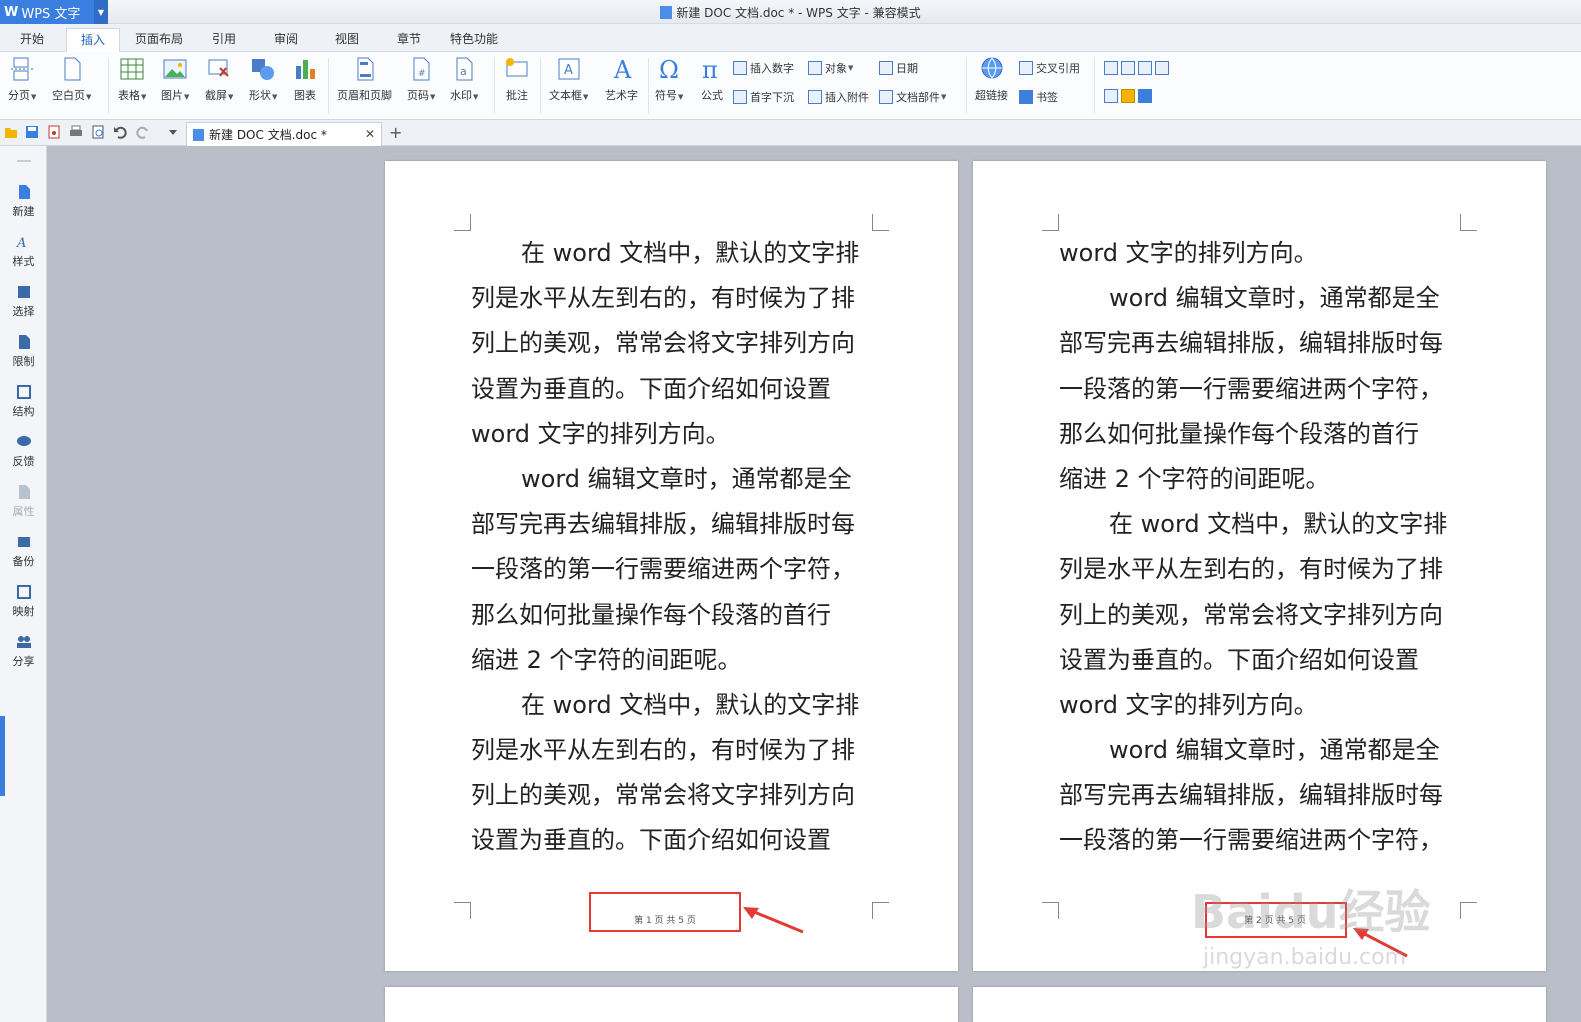 Image resolution: width=1581 pixels, height=1022 pixels. What do you see at coordinates (838, 97) in the screenshot?
I see `insert-attachment-button: 插入附件` at bounding box center [838, 97].